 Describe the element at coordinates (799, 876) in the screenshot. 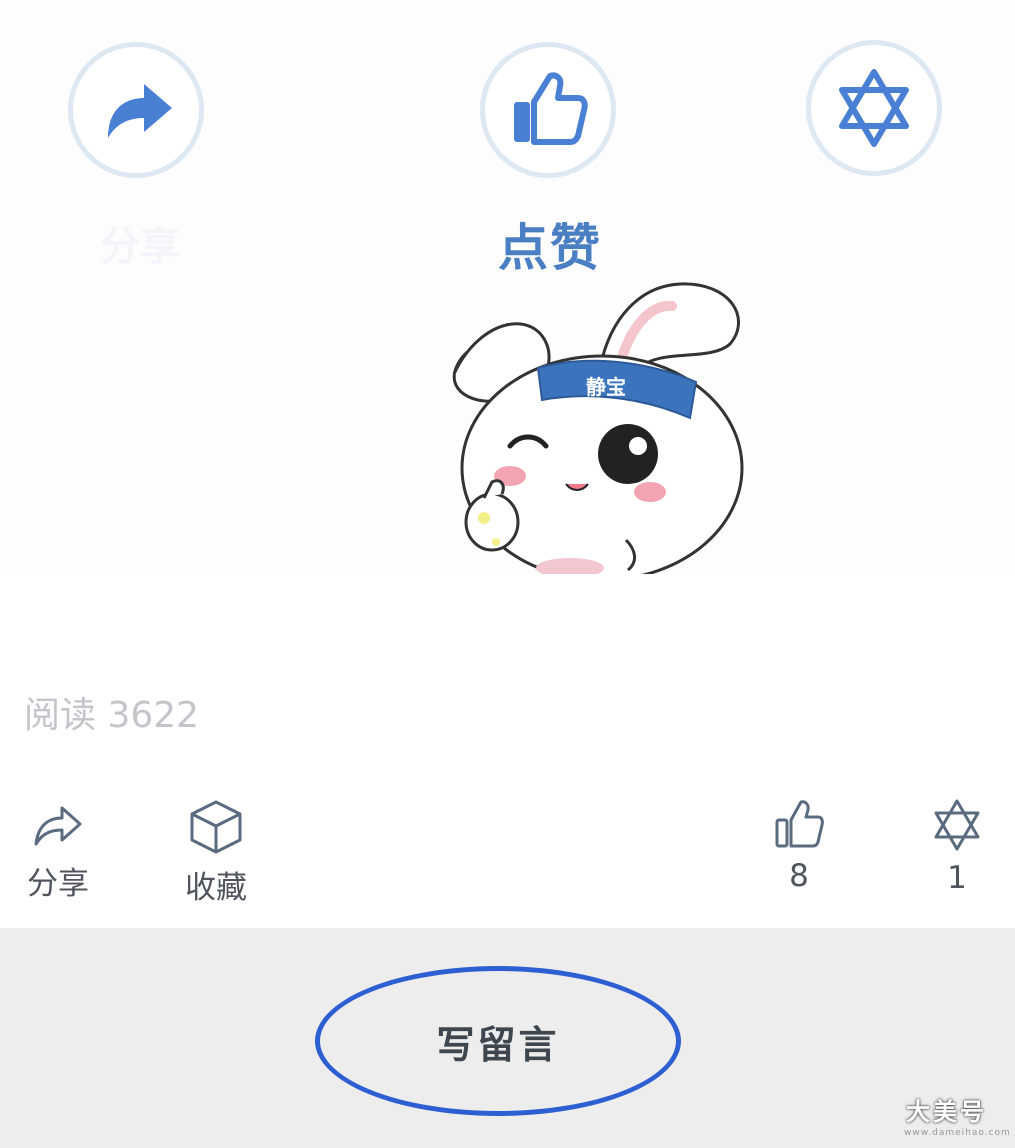

I see `like-count: 8` at that location.